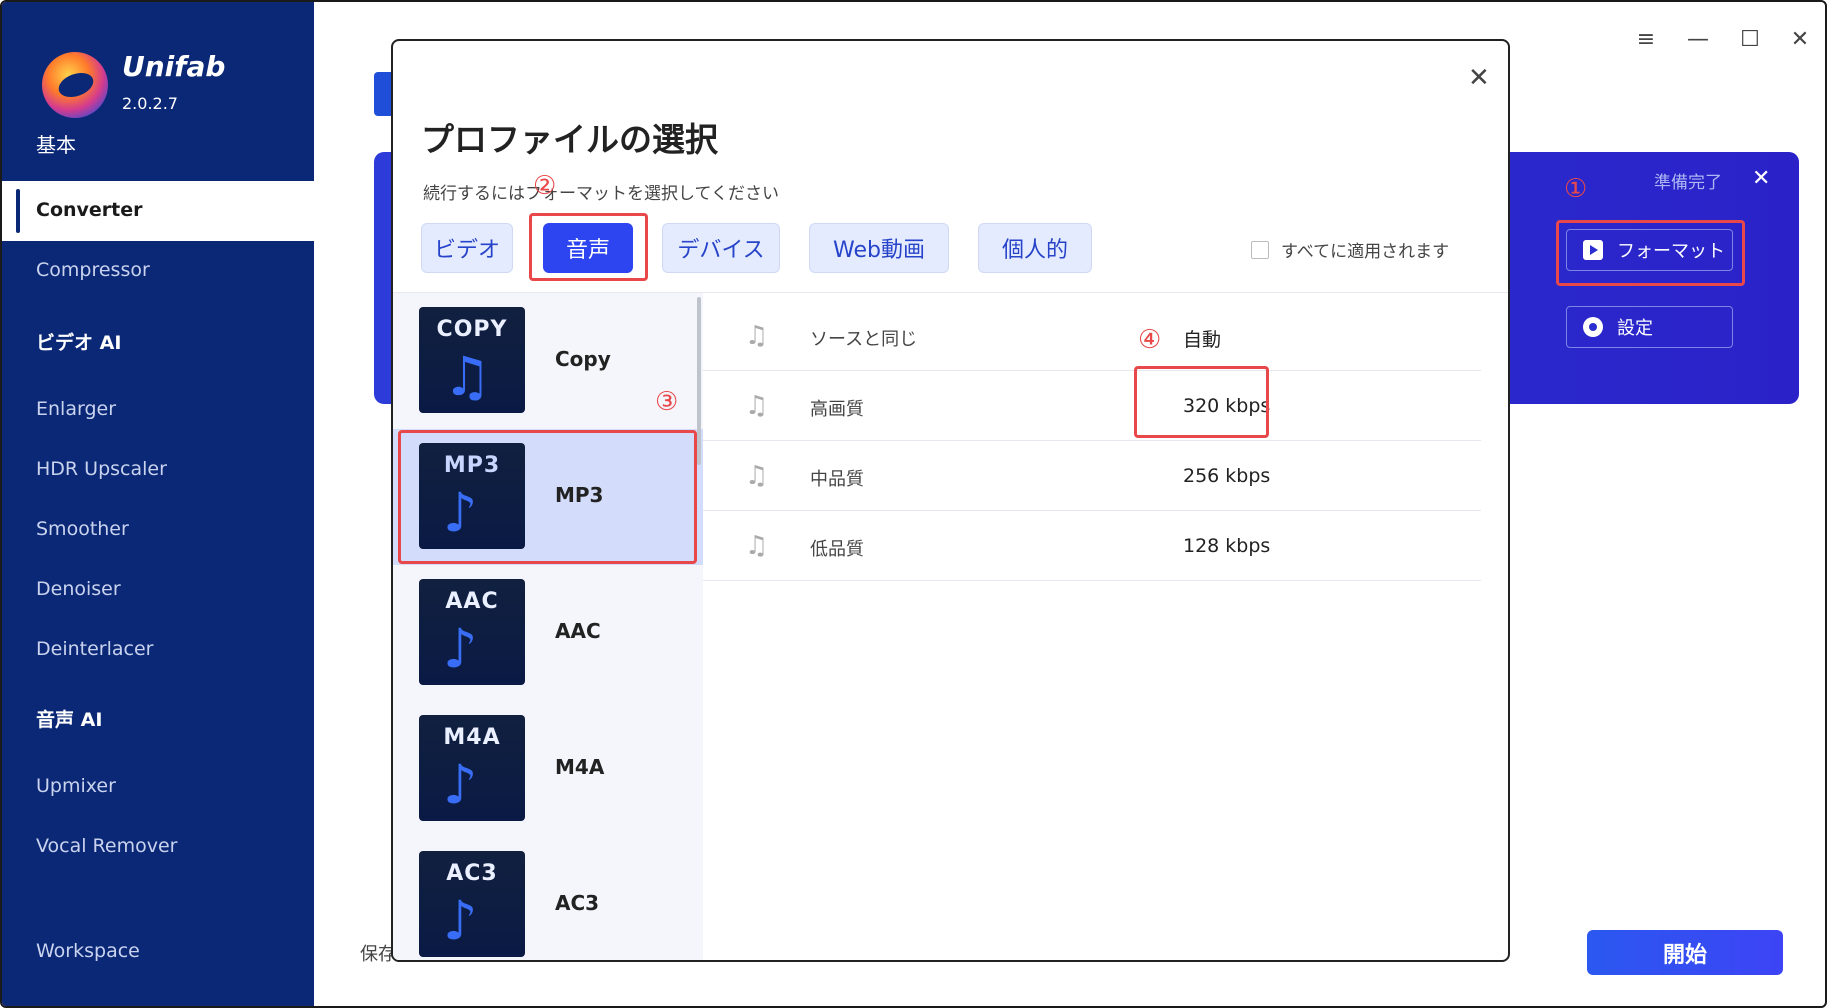  I want to click on annotation-number-4: ④, so click(1150, 340).